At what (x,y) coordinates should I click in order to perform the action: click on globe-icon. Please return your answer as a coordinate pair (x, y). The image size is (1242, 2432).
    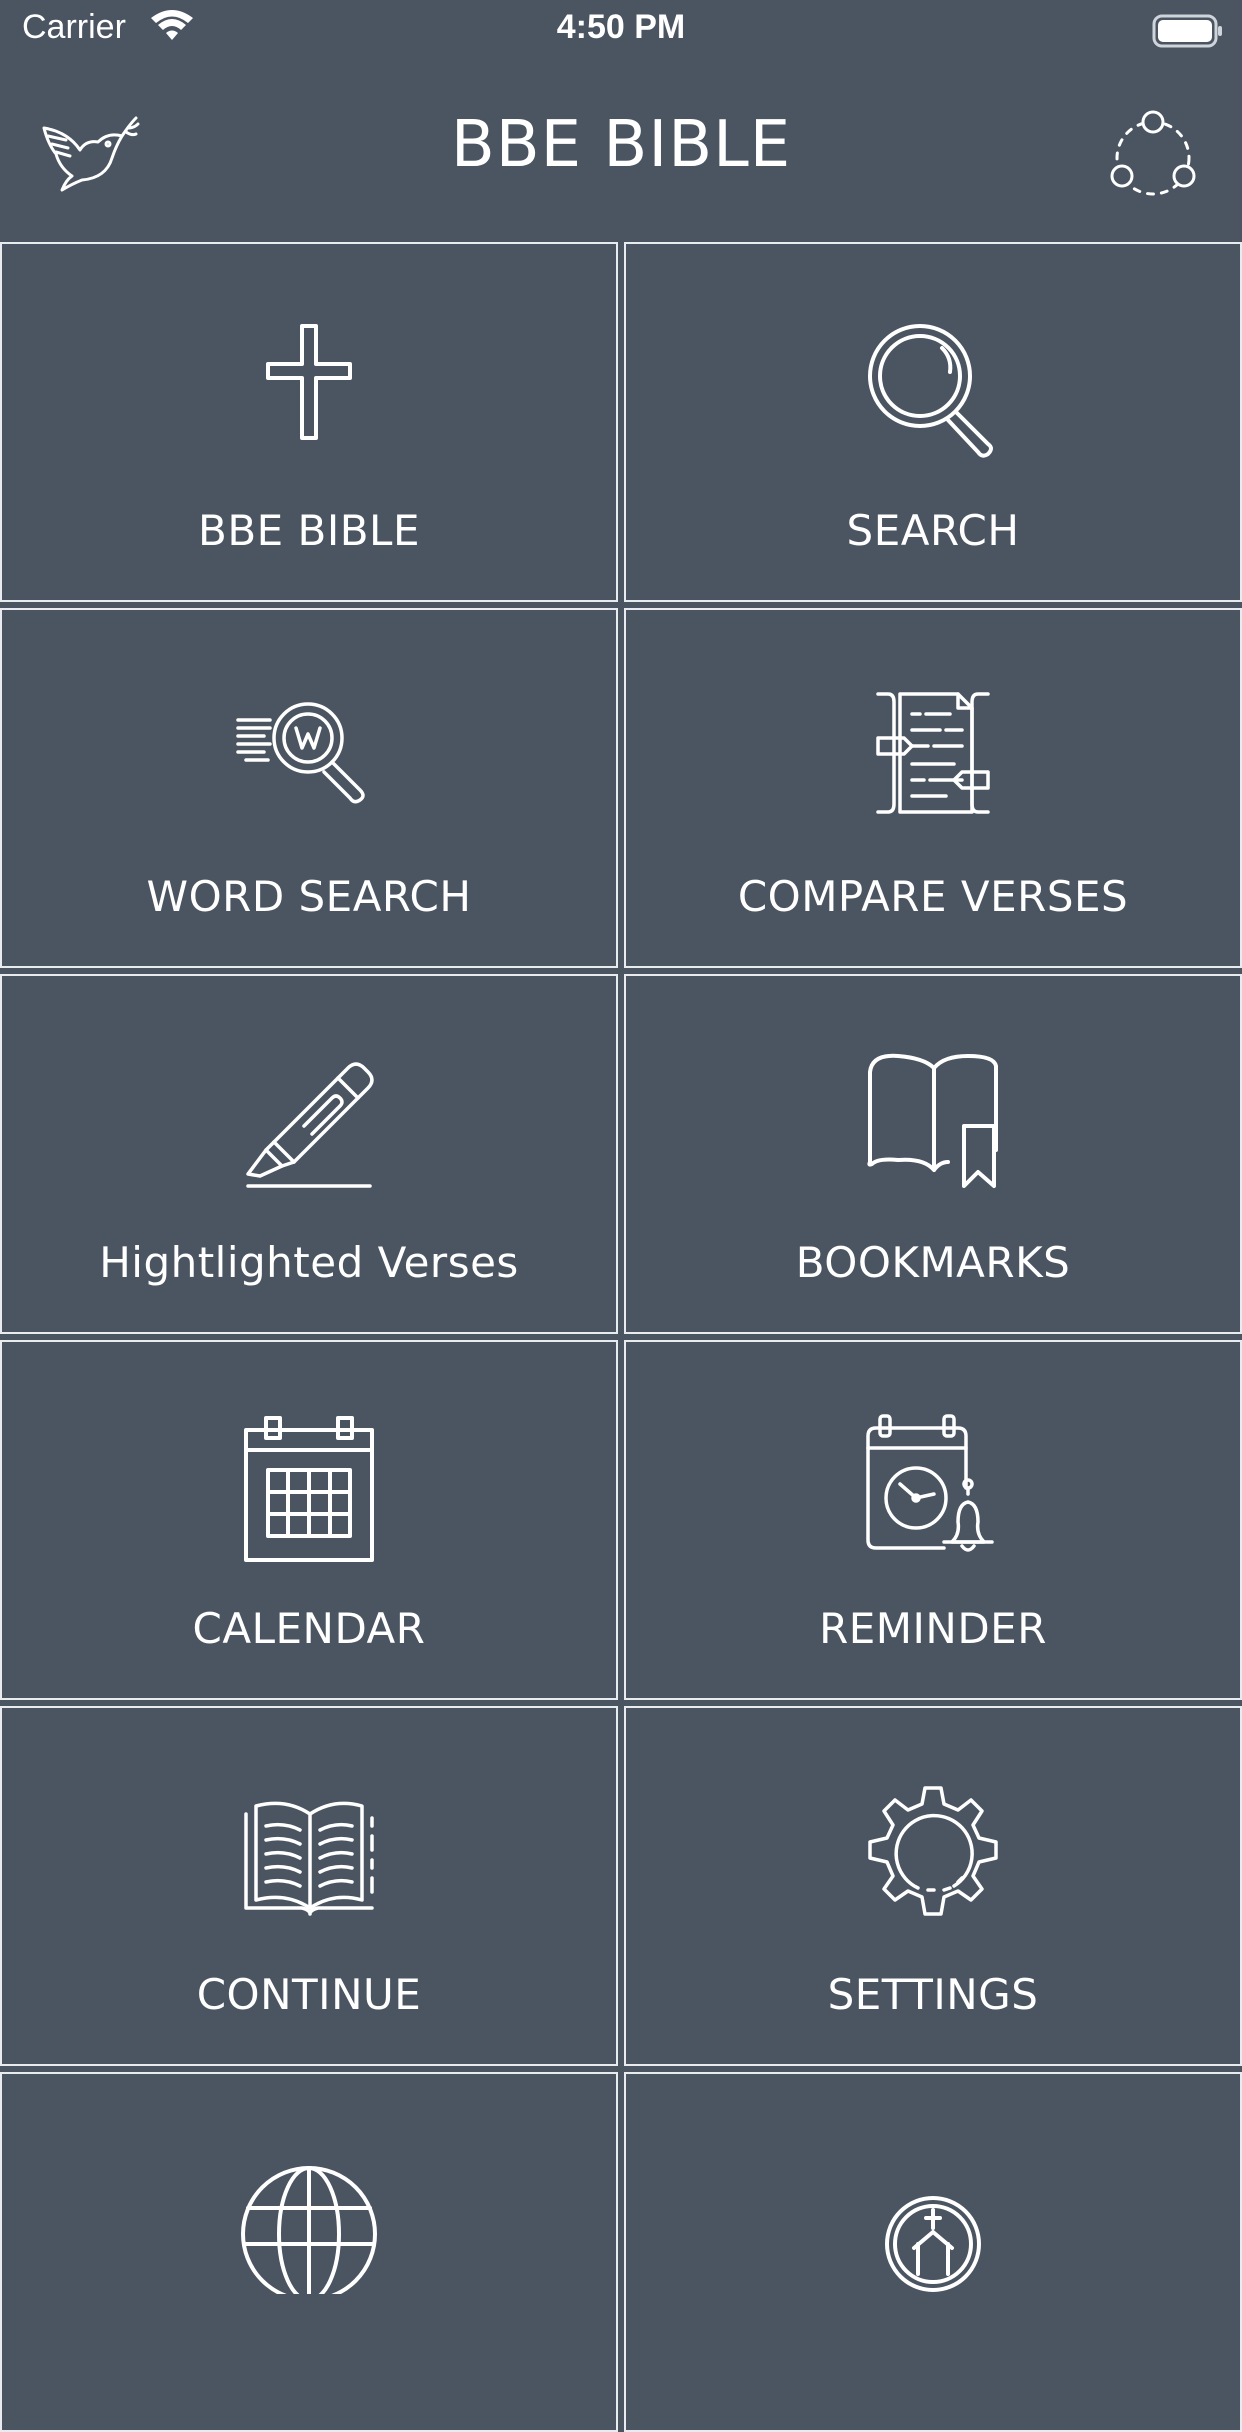
    Looking at the image, I should click on (309, 2219).